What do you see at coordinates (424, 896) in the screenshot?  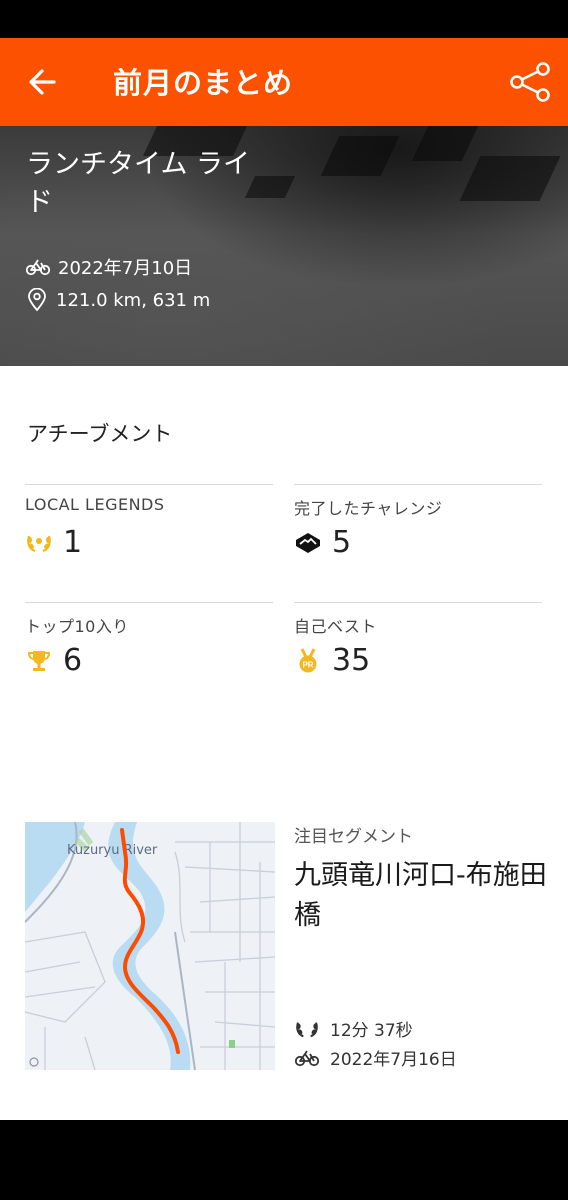 I see `segment-name: 九頭竜川河口-布施田橋` at bounding box center [424, 896].